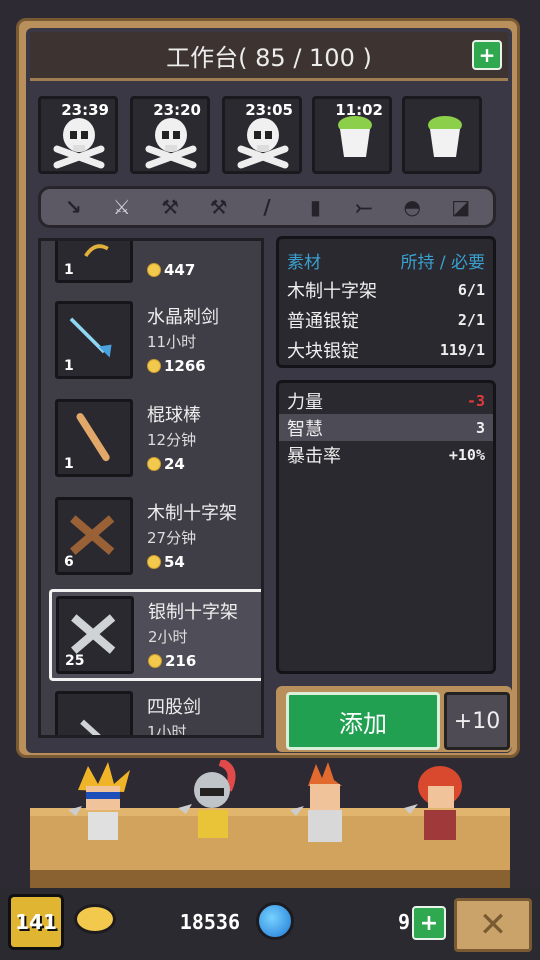  I want to click on list-item: 6 木制十字架 27分钟 54, so click(155, 539).